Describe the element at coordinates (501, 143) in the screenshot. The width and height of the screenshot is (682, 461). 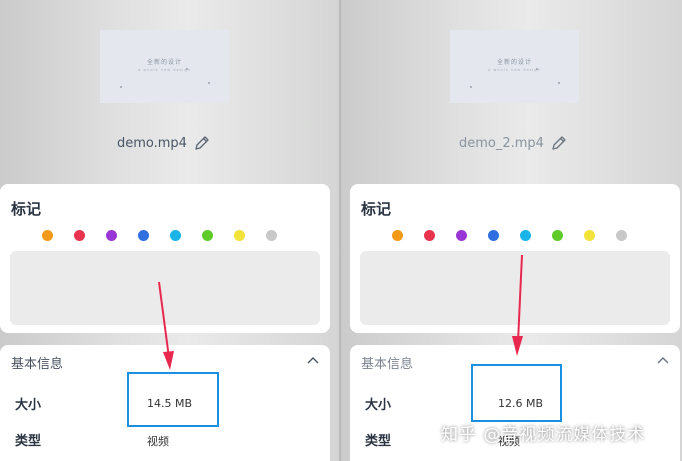
I see `filename-text: demo_2.mp4` at that location.